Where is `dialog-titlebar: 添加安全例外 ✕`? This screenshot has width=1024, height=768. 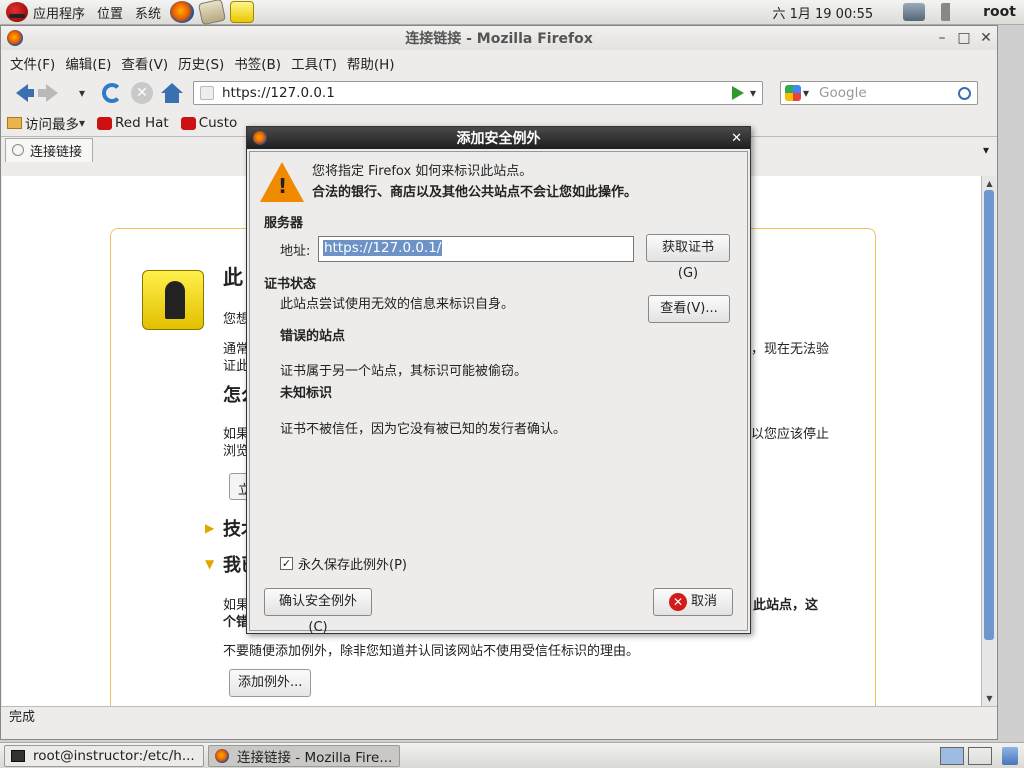
dialog-titlebar: 添加安全例外 ✕ is located at coordinates (498, 138).